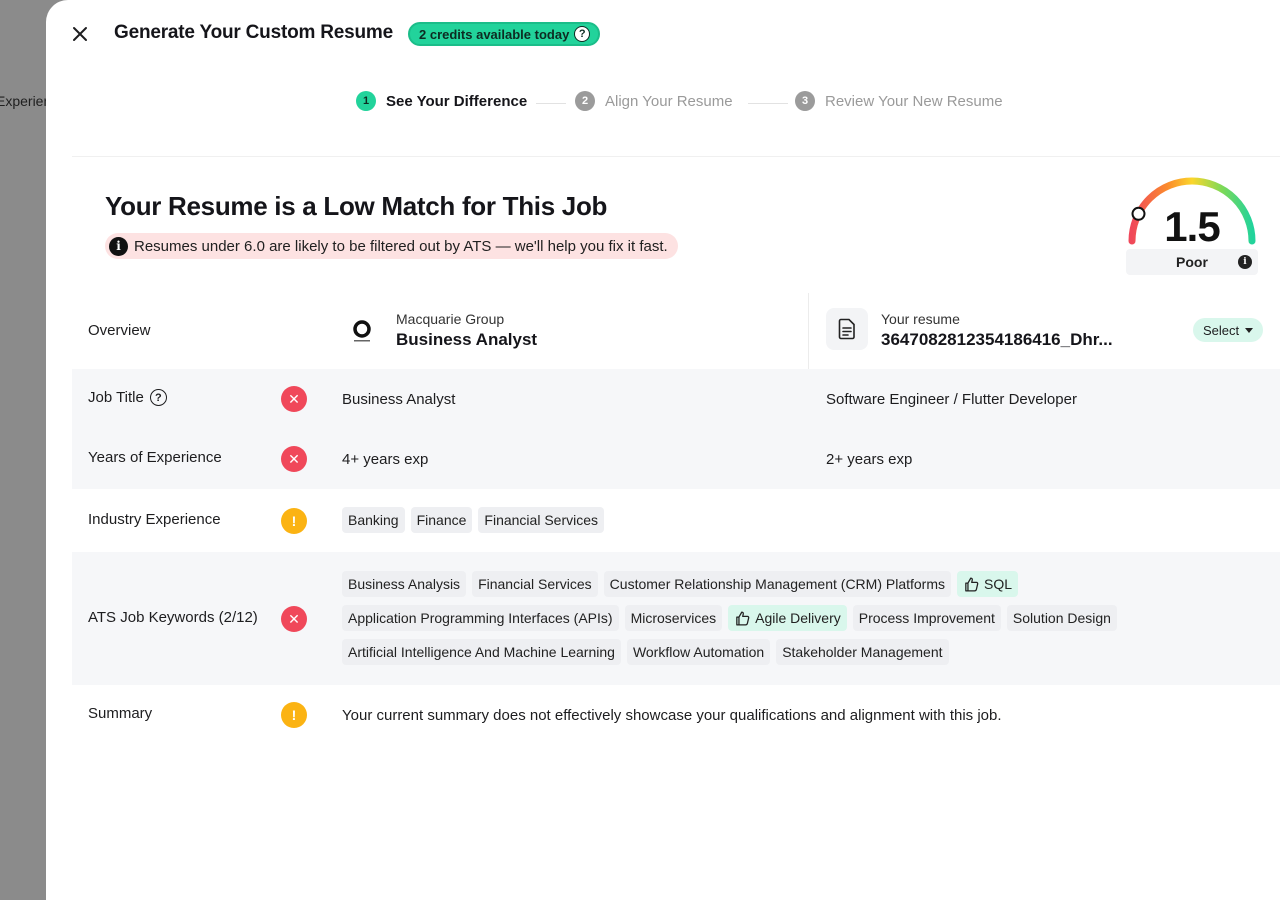 The width and height of the screenshot is (1280, 900). I want to click on job-title-label: Job Title ?, so click(127, 397).